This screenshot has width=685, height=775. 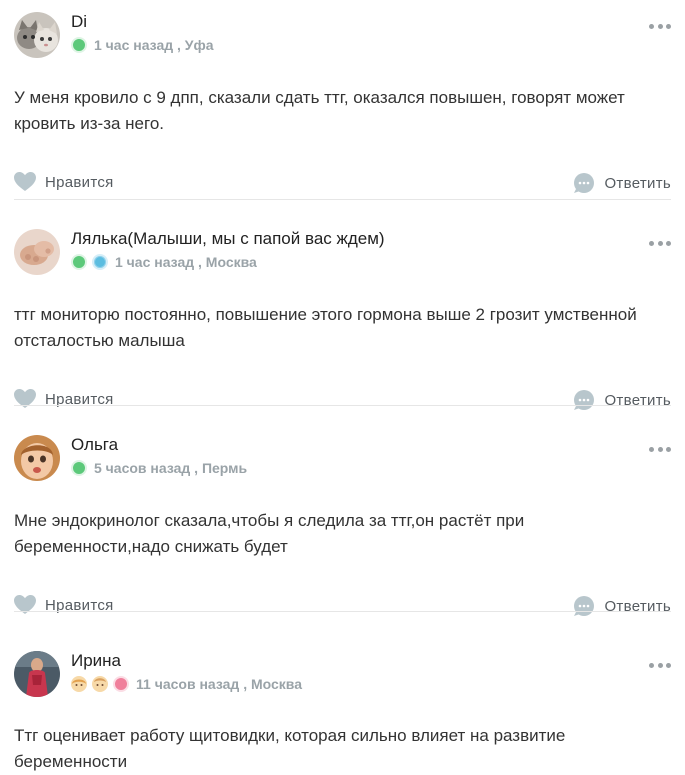 I want to click on girl-badge-icon, so click(x=79, y=684).